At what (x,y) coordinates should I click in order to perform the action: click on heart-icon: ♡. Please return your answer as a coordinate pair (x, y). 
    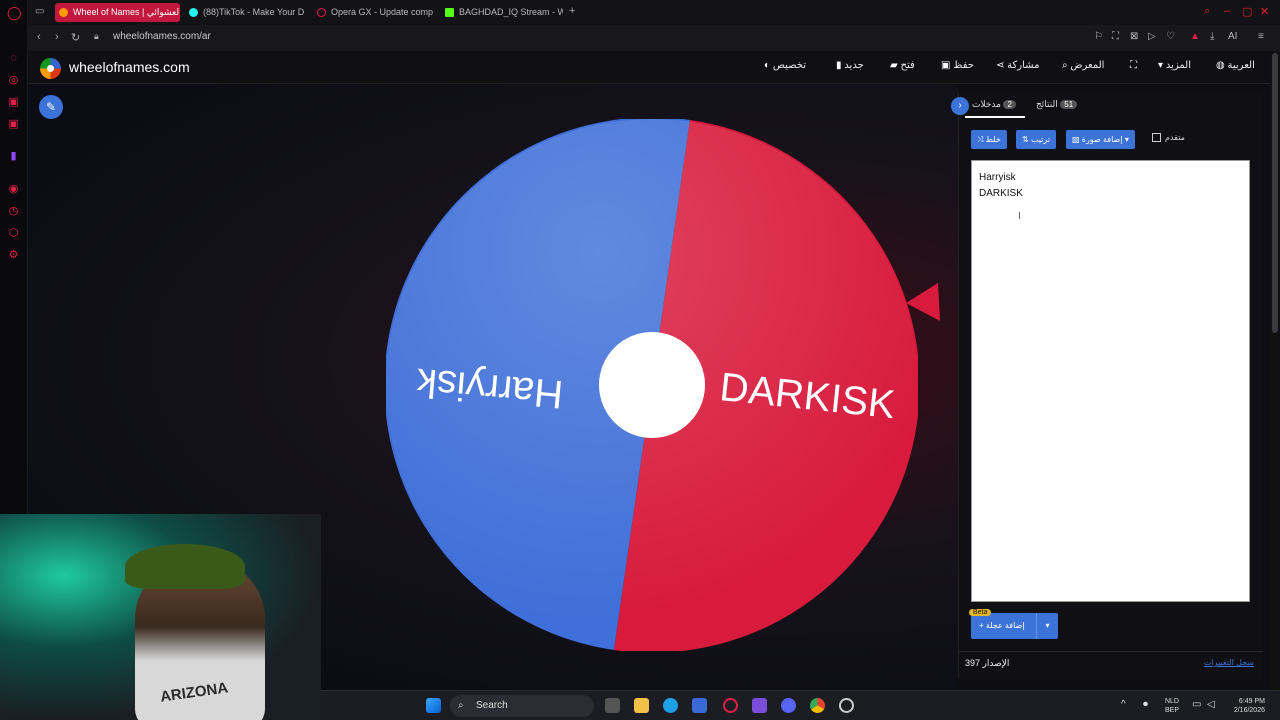
    Looking at the image, I should click on (1170, 36).